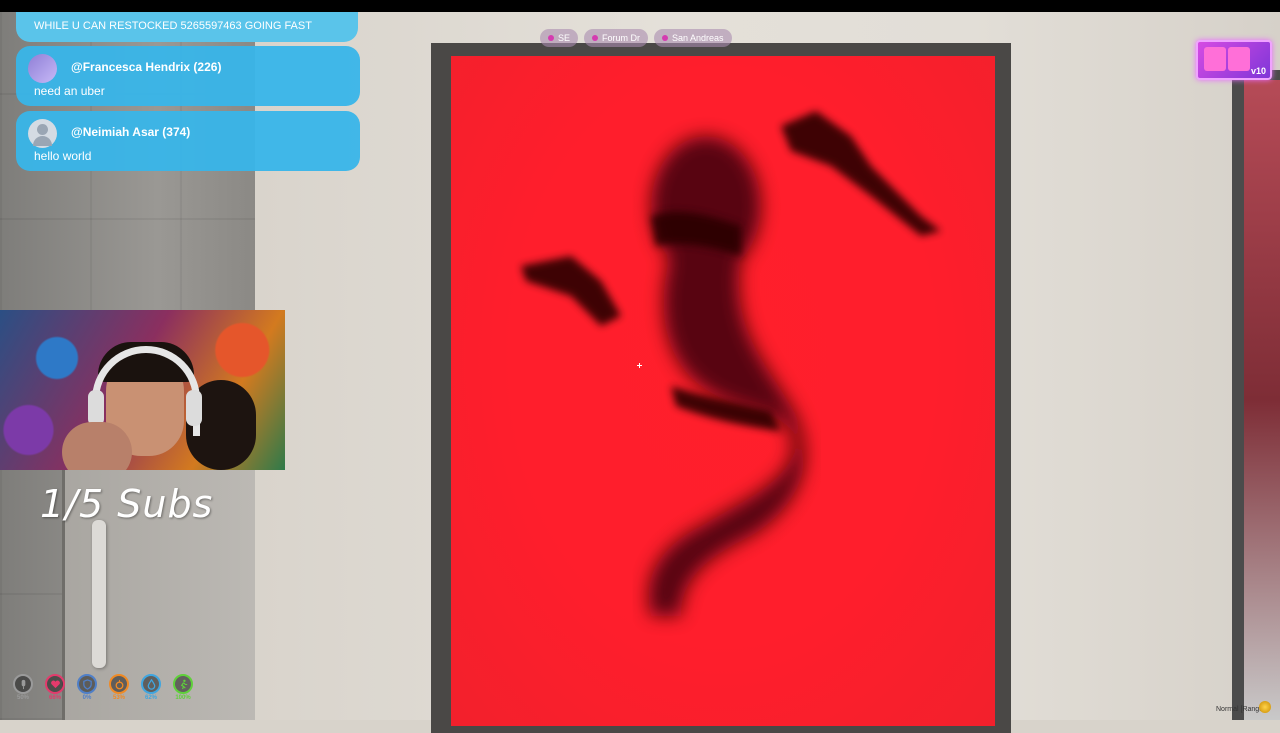 The image size is (1280, 733). What do you see at coordinates (63, 156) in the screenshot?
I see `chat-text: hello world` at bounding box center [63, 156].